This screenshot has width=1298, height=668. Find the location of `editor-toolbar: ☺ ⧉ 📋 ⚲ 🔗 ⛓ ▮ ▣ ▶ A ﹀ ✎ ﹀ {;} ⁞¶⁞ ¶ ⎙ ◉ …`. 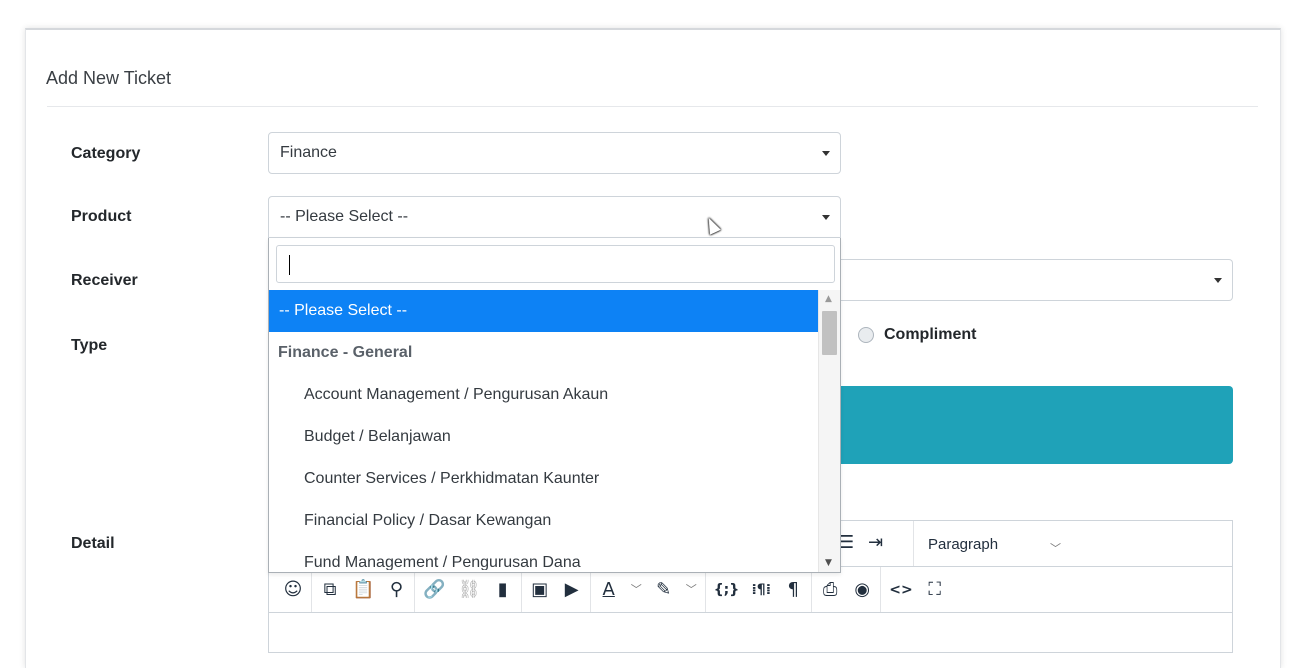

editor-toolbar: ☺ ⧉ 📋 ⚲ 🔗 ⛓ ▮ ▣ ▶ A ﹀ ✎ ﹀ {;} ⁞¶⁞ ¶ ⎙ ◉ … is located at coordinates (750, 589).